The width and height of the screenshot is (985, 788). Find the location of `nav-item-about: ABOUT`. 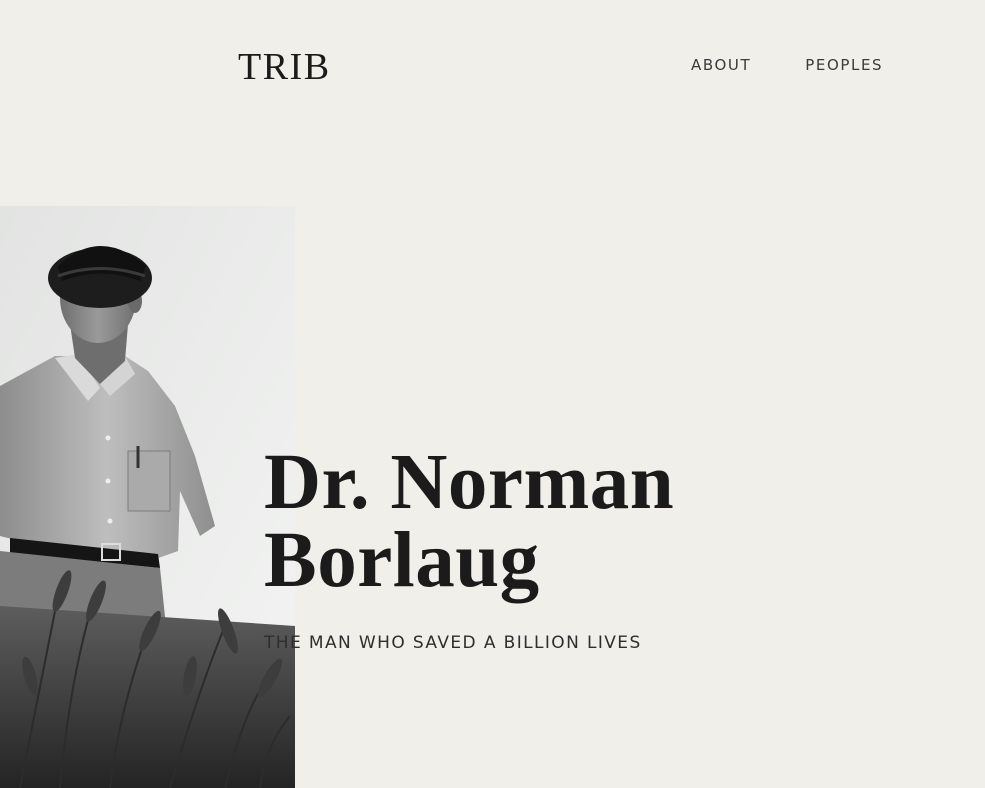

nav-item-about: ABOUT is located at coordinates (721, 65).